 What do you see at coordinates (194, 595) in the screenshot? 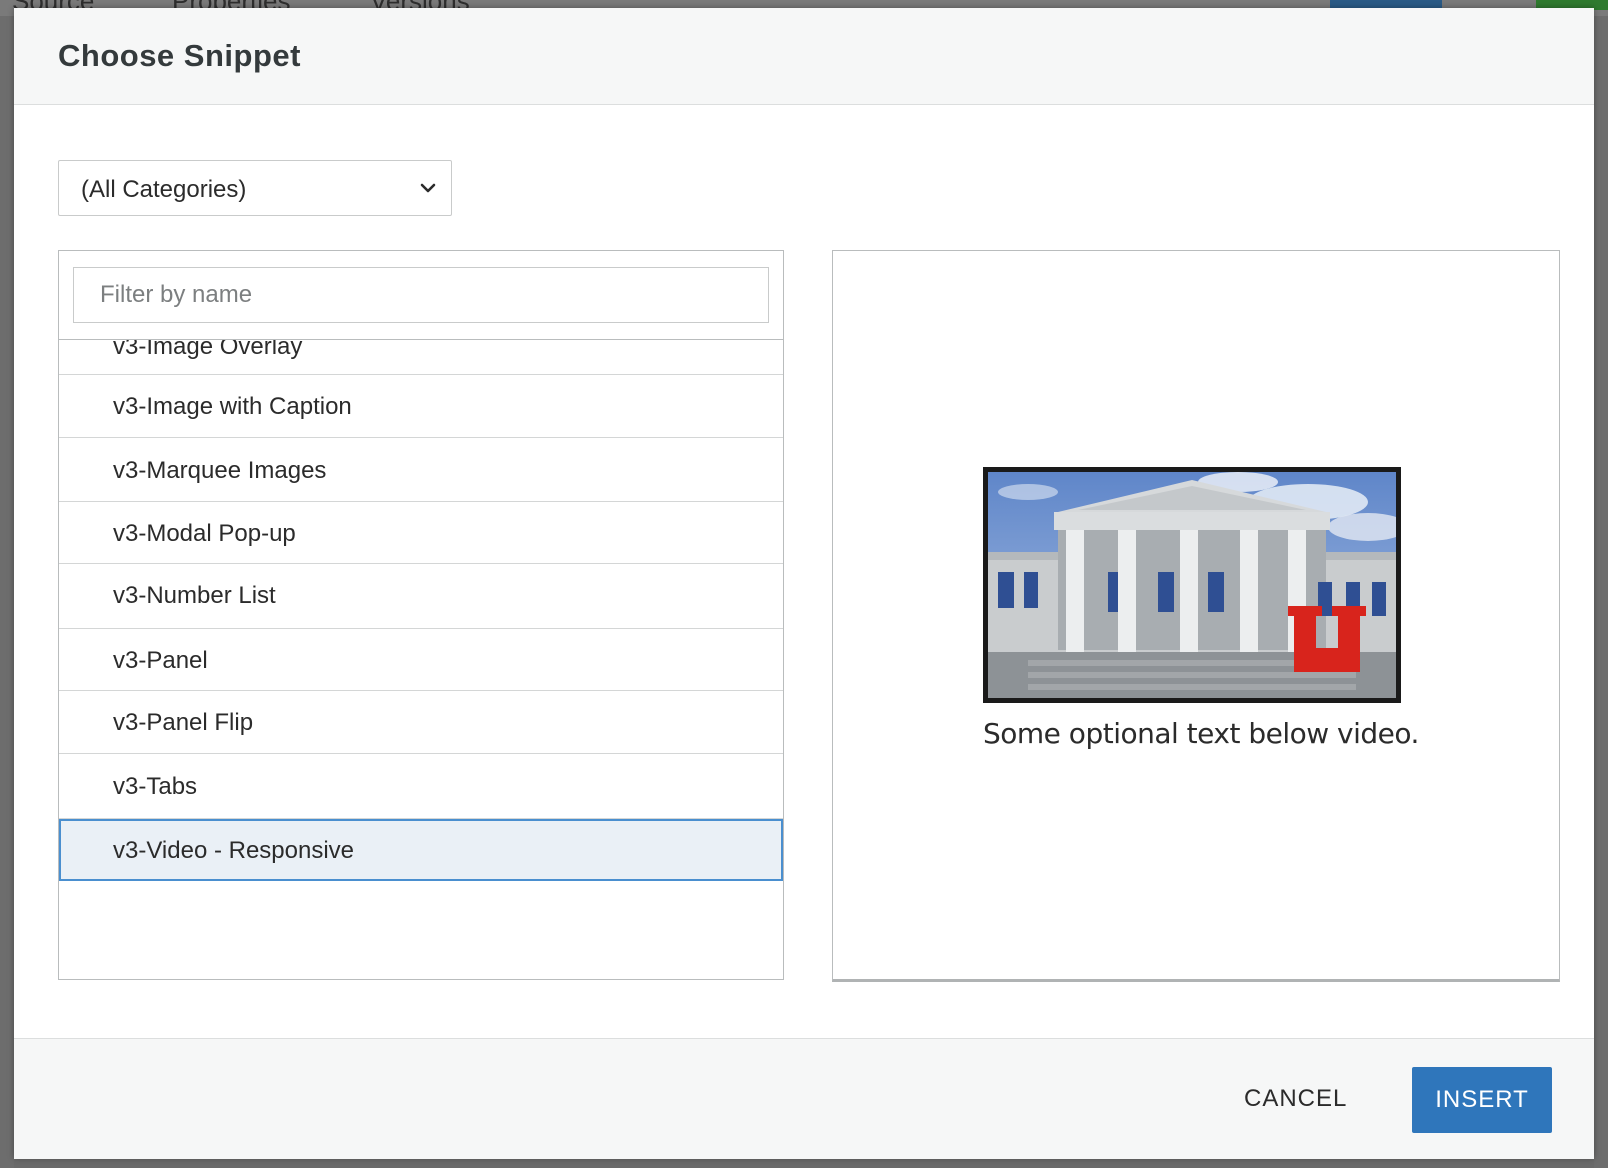
I see `snippet-item-label: v3-Number List` at bounding box center [194, 595].